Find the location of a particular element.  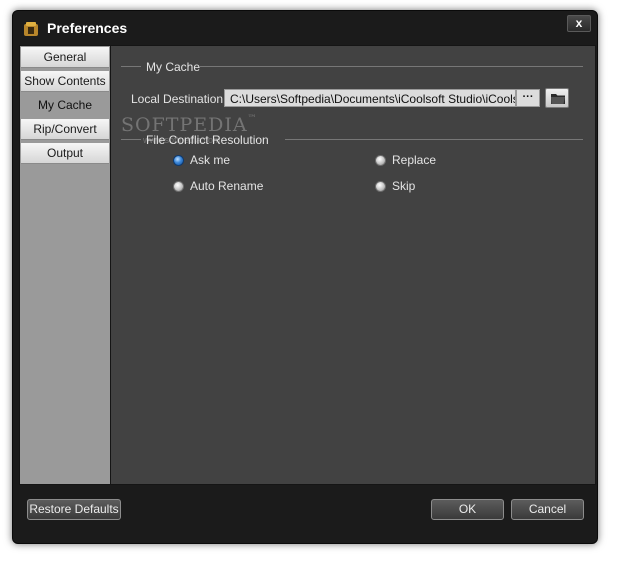

local-destination-label: Local Destination: is located at coordinates (179, 99).